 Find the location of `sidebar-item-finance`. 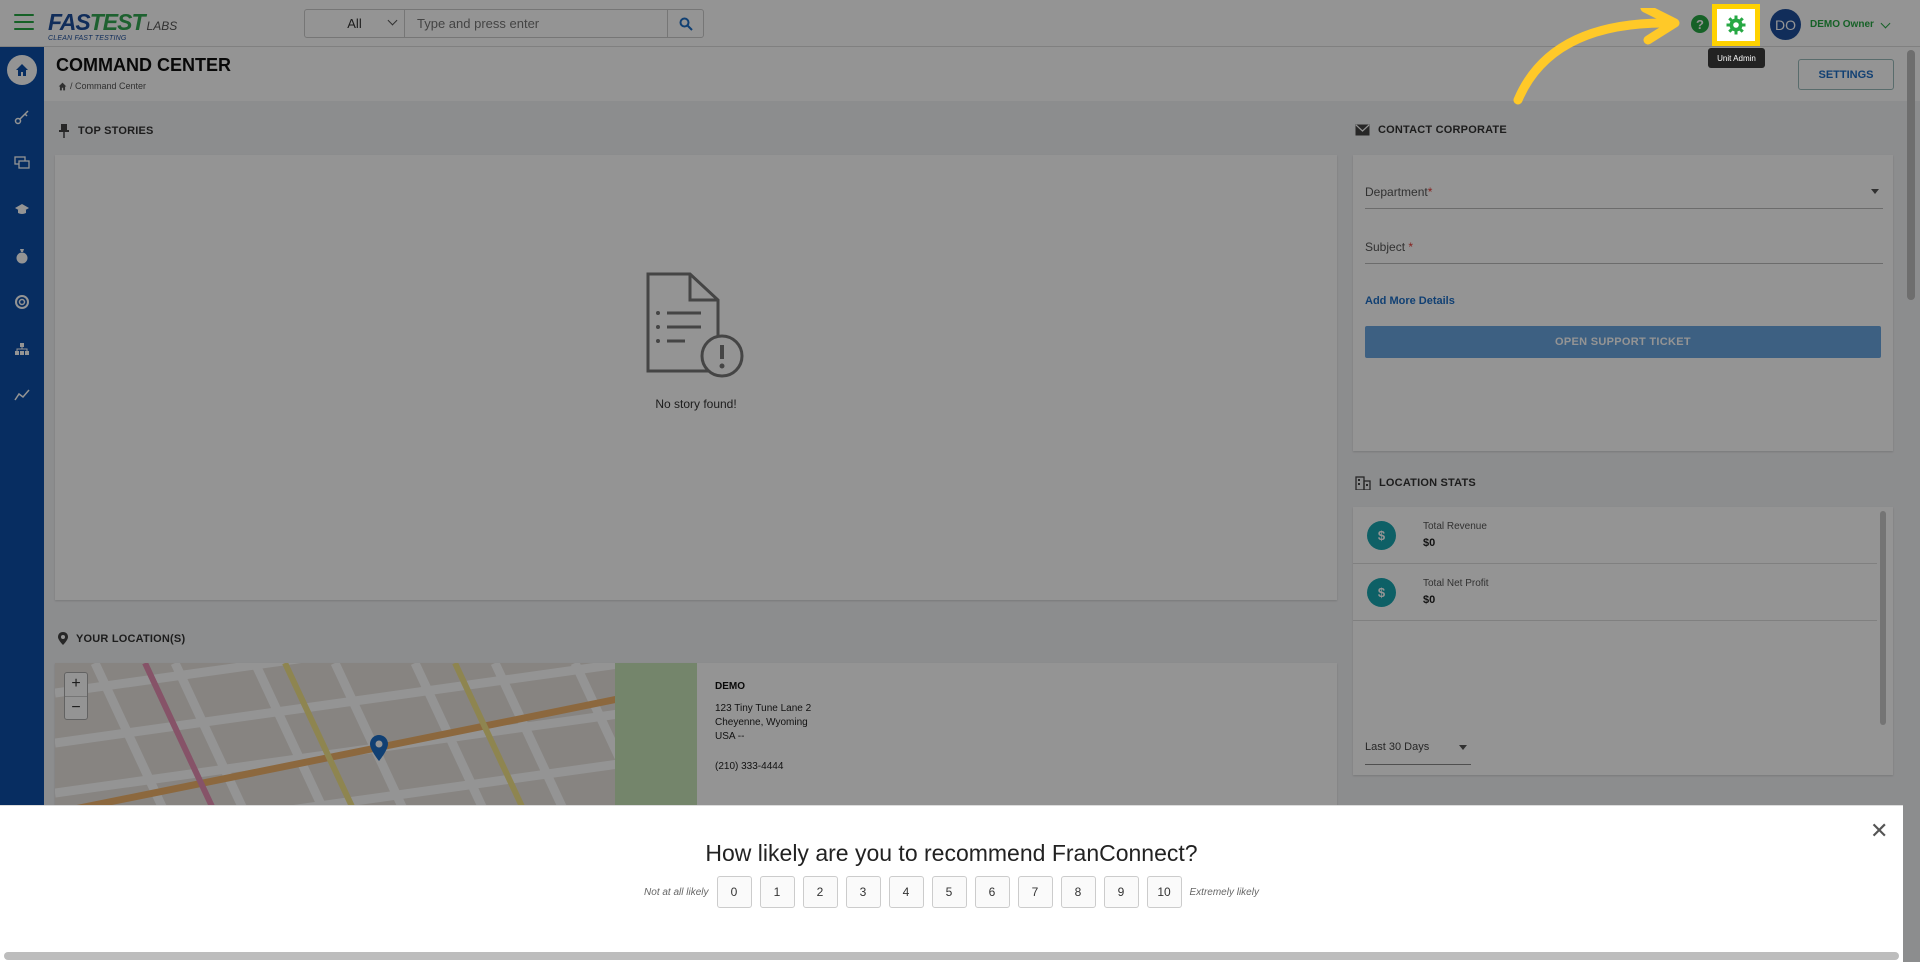

sidebar-item-finance is located at coordinates (22, 256).